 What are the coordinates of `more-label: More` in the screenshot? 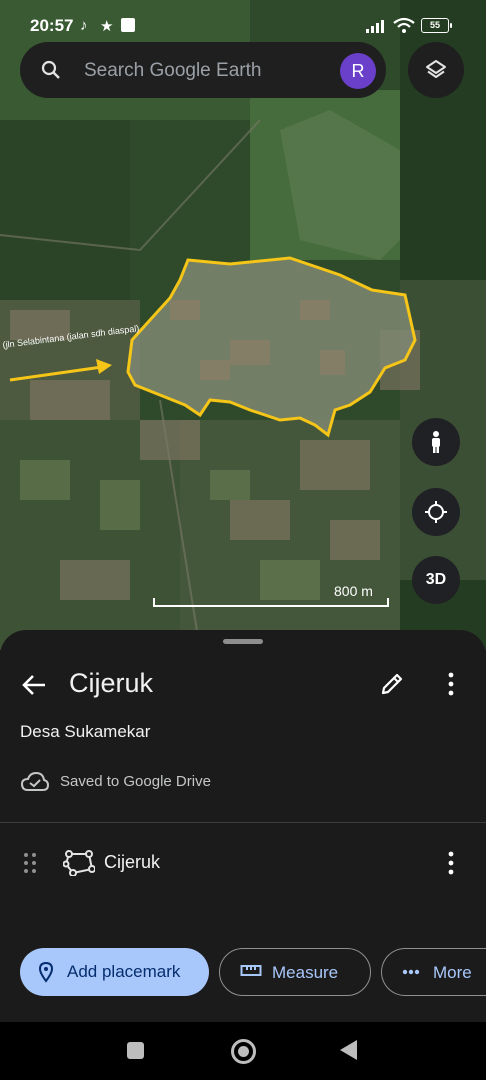 It's located at (452, 972).